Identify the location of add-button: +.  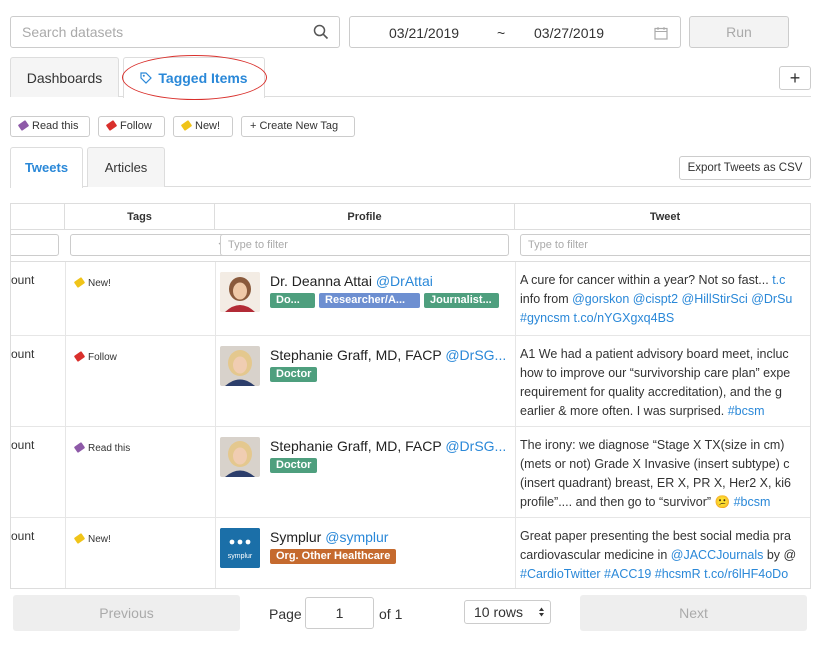
(795, 78).